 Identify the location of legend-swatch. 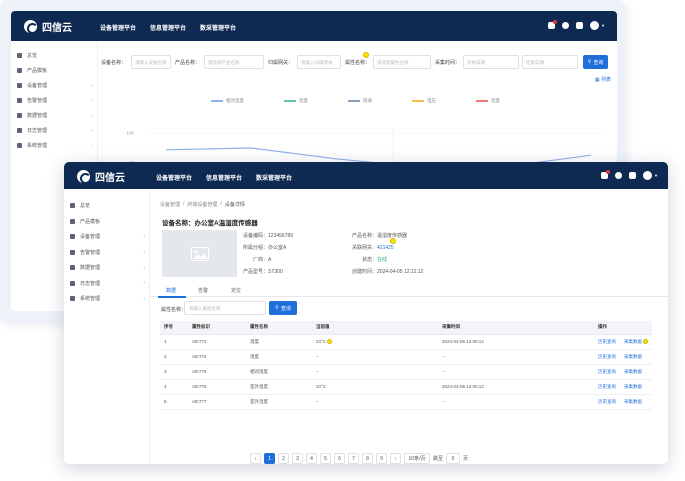
(290, 101).